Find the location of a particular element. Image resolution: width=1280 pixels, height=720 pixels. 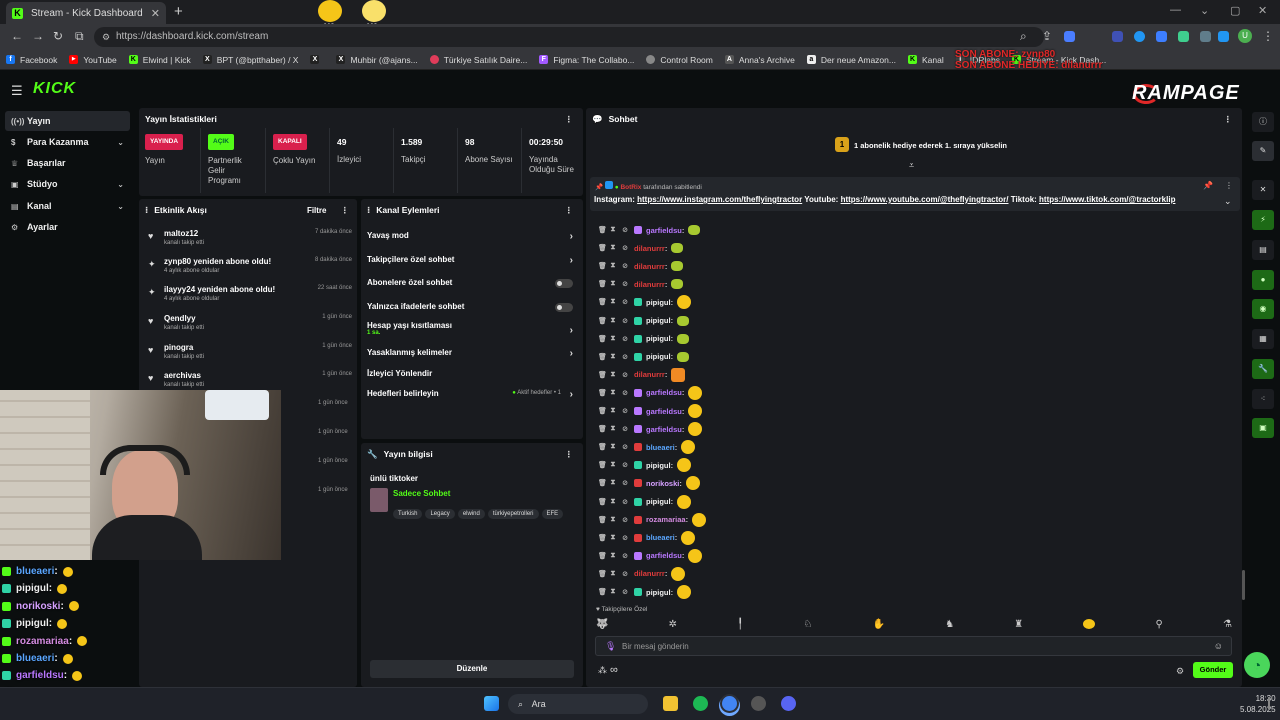

windows-start-icon is located at coordinates (491, 703).